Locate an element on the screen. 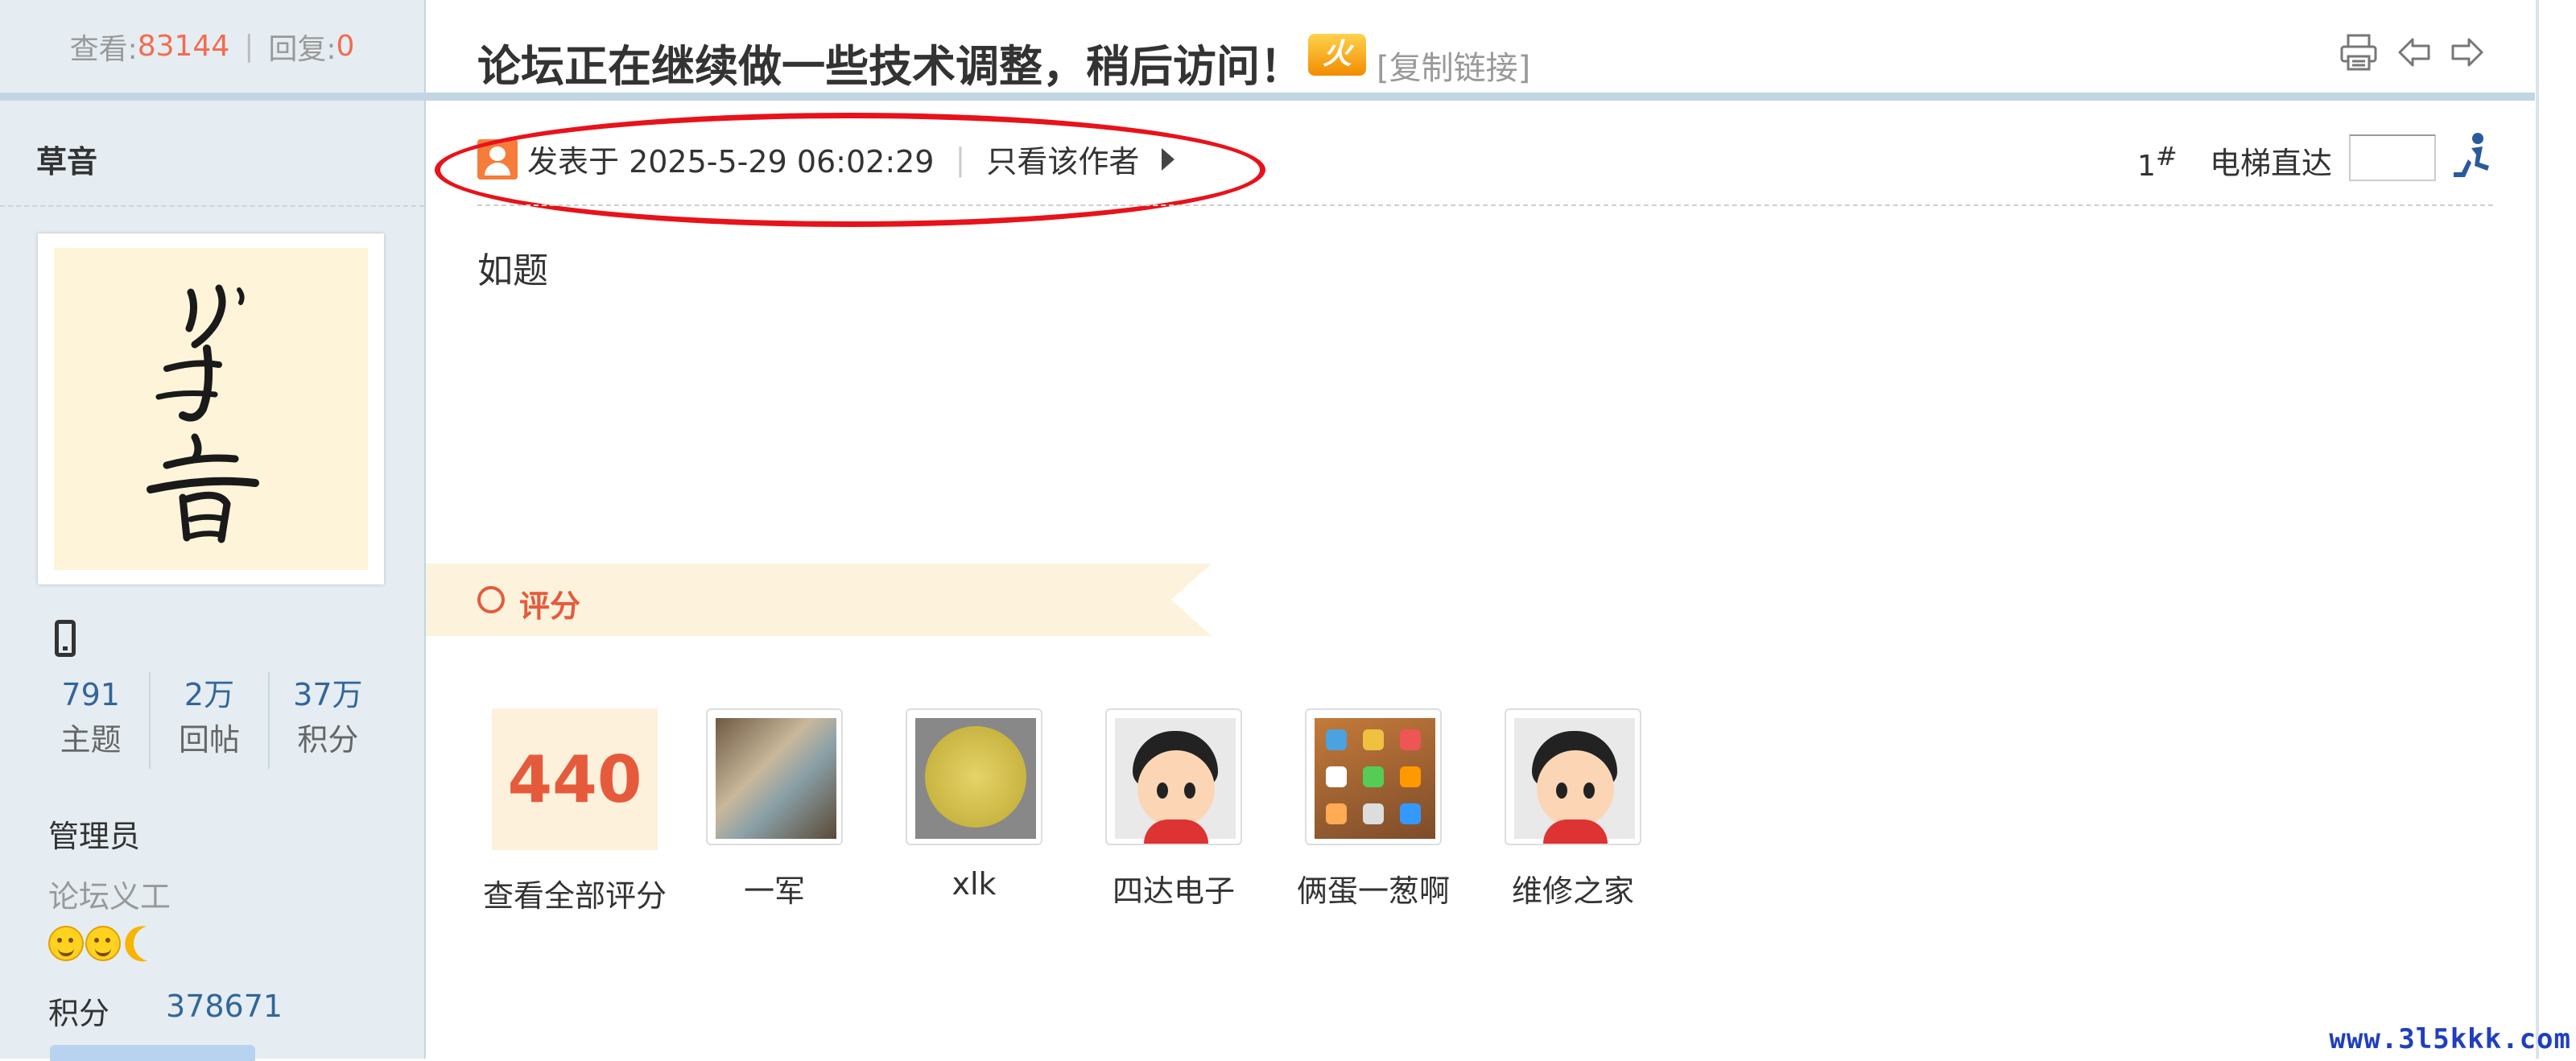  thread-stats: 查看: 83144 | 回复: 0 is located at coordinates (212, 51).